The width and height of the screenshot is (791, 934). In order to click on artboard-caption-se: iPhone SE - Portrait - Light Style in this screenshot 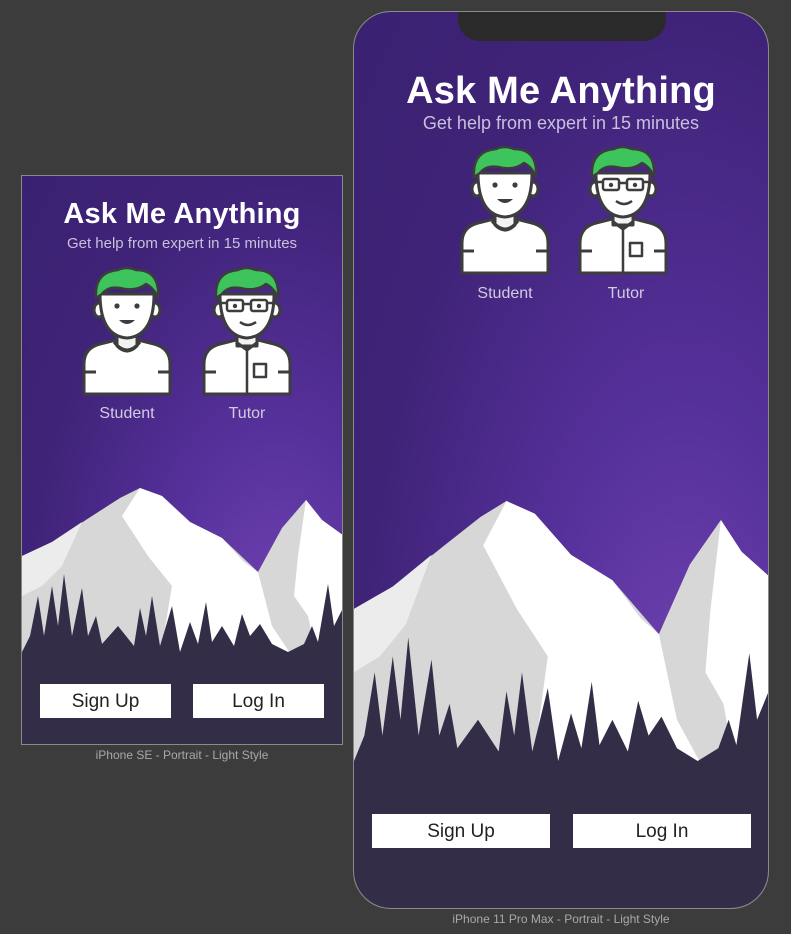, I will do `click(182, 755)`.